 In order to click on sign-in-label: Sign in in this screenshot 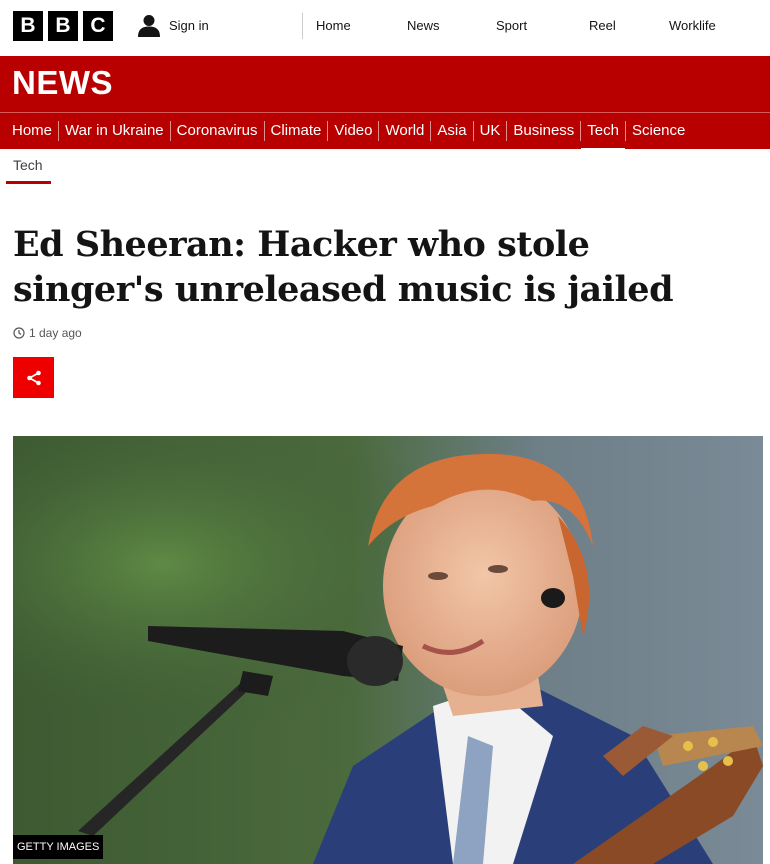, I will do `click(189, 25)`.